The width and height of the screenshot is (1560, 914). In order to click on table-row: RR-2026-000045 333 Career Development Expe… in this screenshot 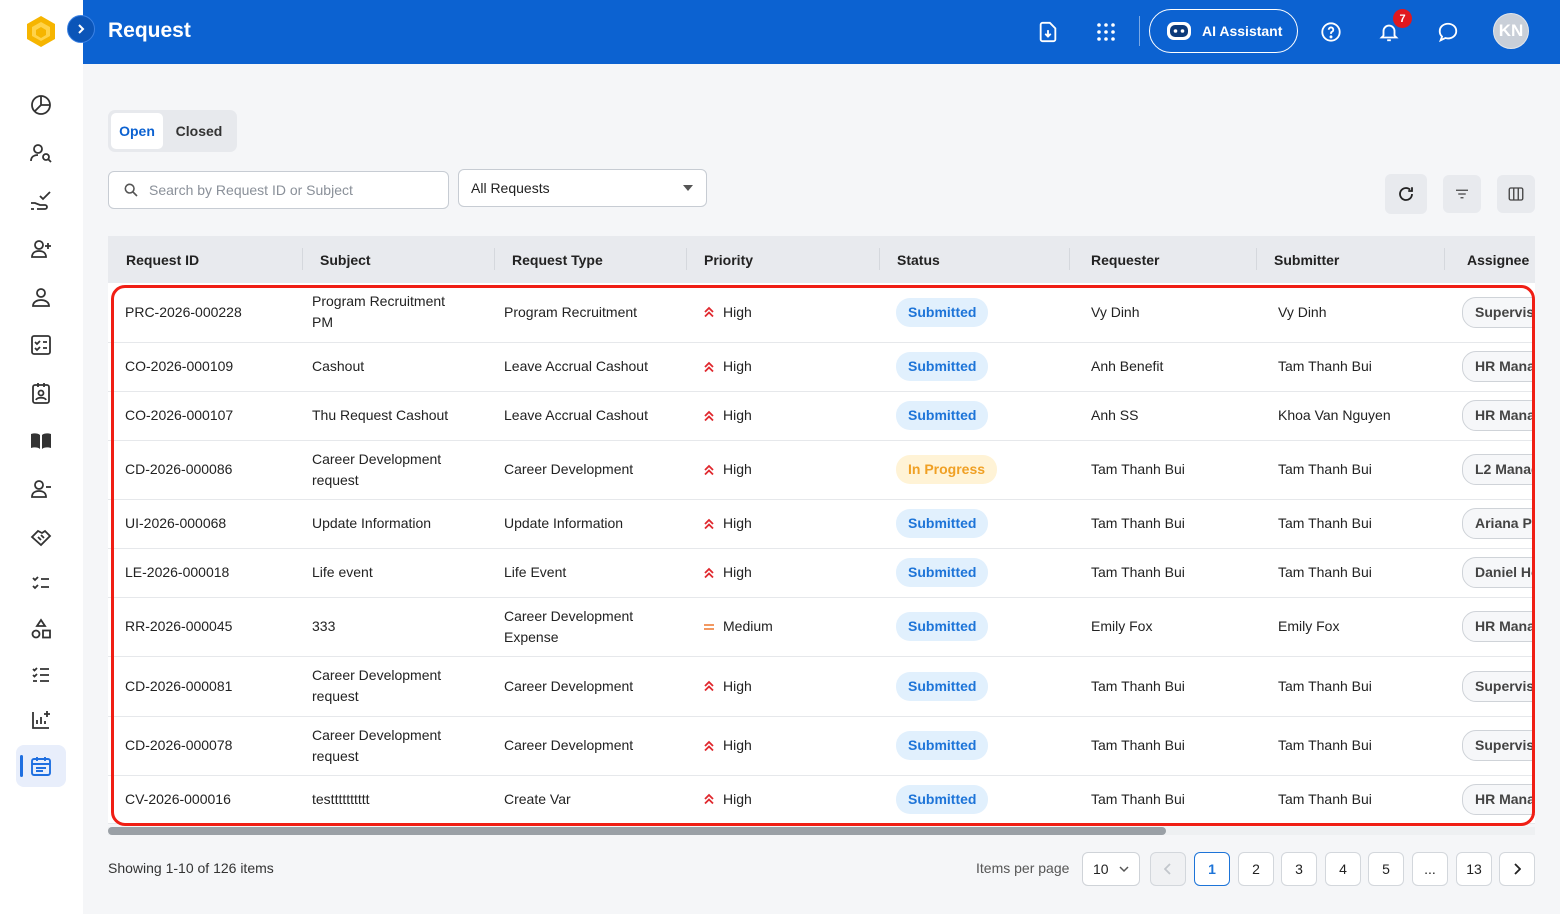, I will do `click(821, 626)`.